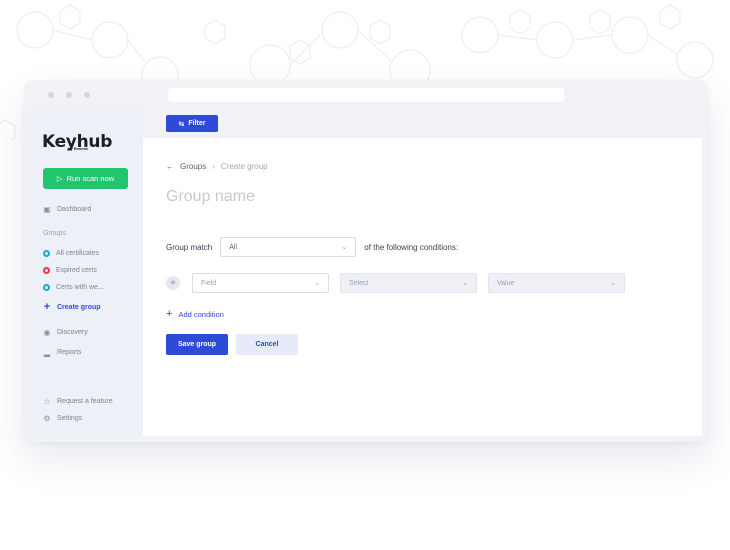 The image size is (730, 550). Describe the element at coordinates (51, 95) in the screenshot. I see `window-dot-close` at that location.